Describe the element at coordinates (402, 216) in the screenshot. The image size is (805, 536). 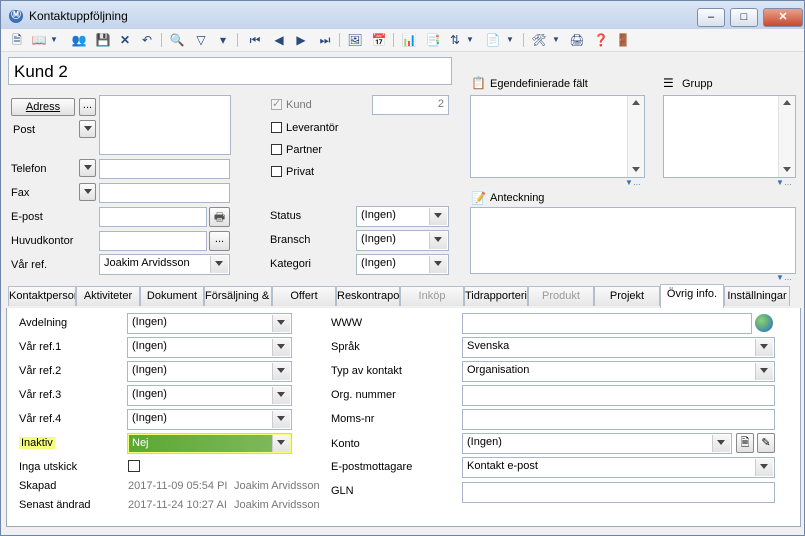
I see `status-select: (Ingen)` at that location.